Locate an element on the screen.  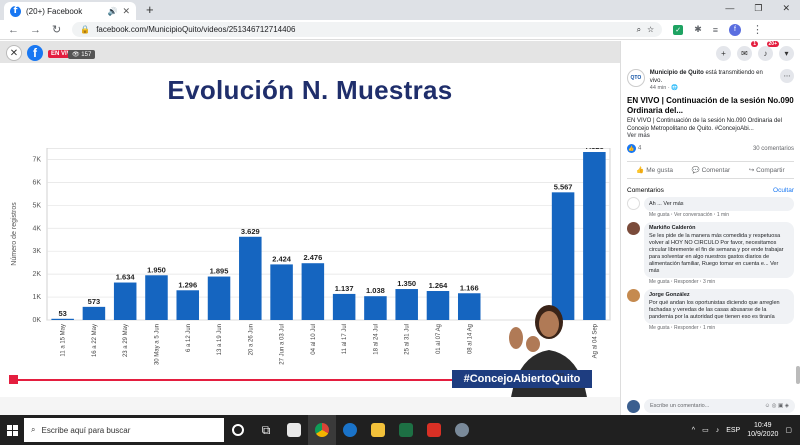
notifications-button: ♪ 20+ is located at coordinates (768, 50).